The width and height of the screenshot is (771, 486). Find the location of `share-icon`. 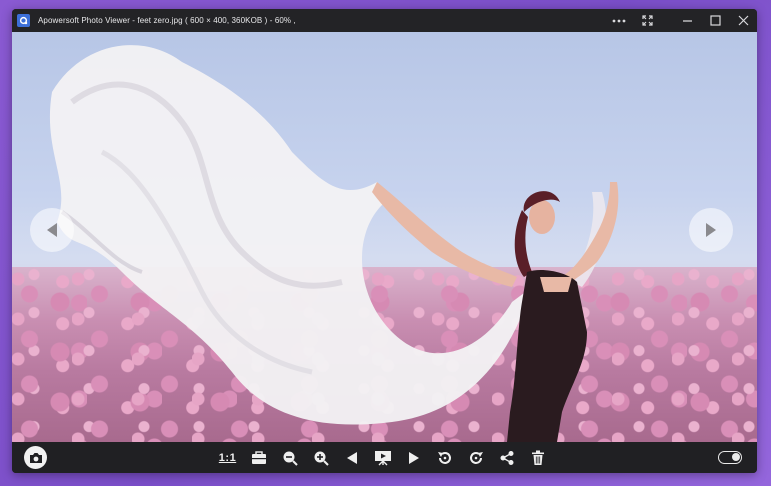

share-icon is located at coordinates (506, 457).